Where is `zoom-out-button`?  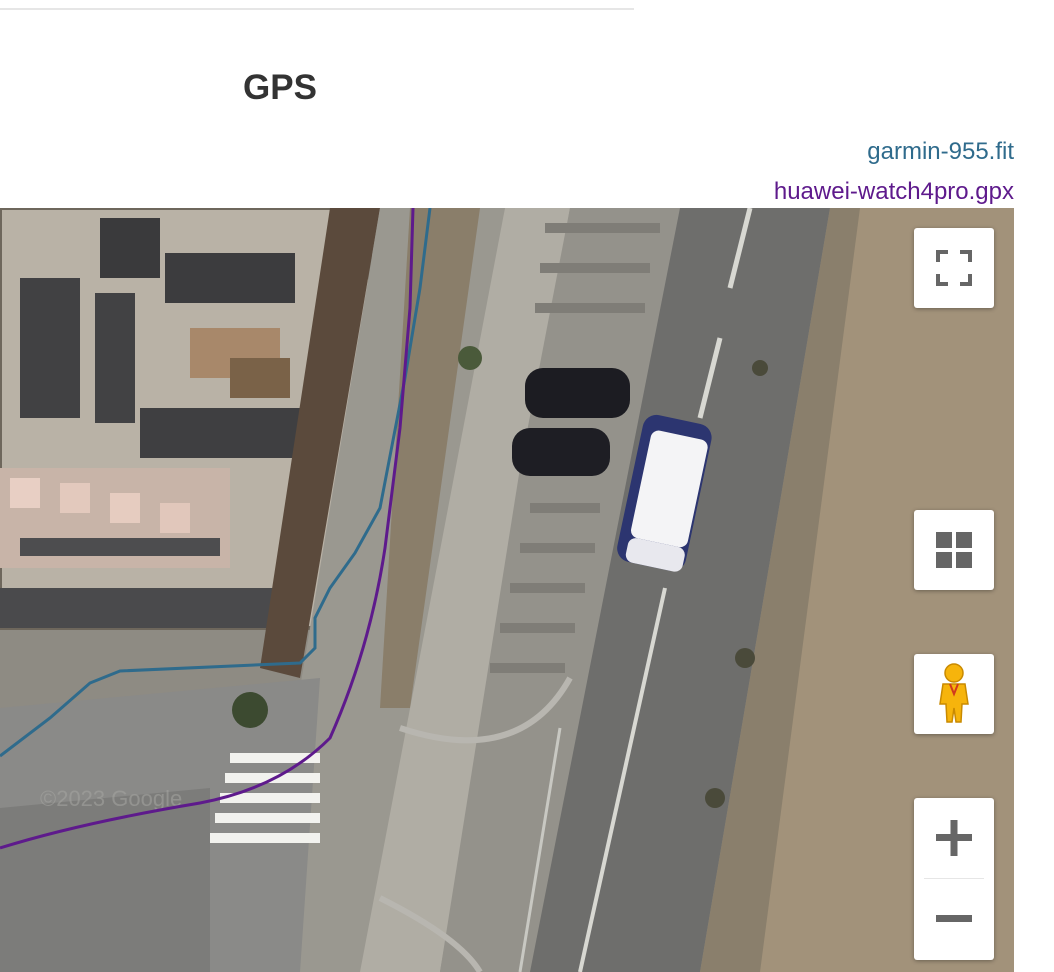
zoom-out-button is located at coordinates (954, 919).